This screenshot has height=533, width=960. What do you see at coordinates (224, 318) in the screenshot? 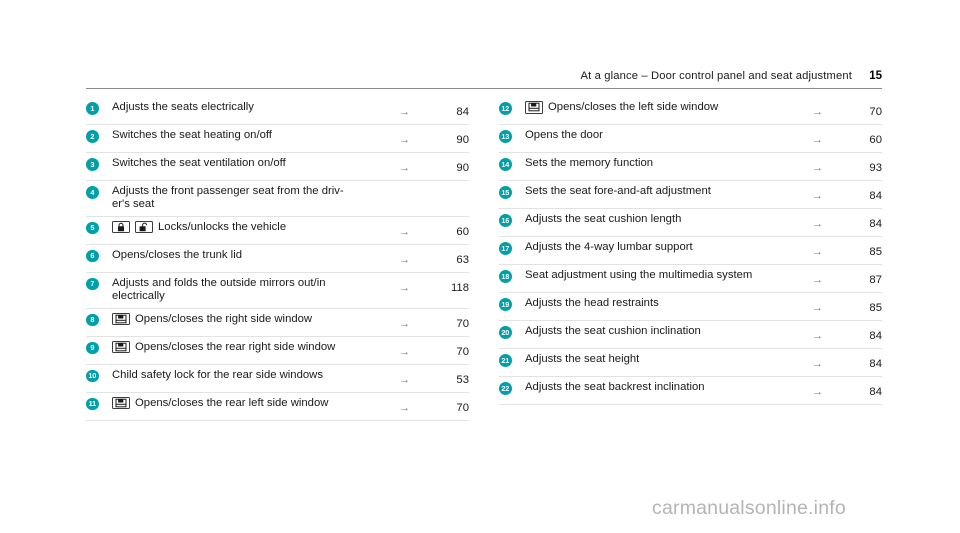
I see `legend-label: Opens/closes the right side window` at bounding box center [224, 318].